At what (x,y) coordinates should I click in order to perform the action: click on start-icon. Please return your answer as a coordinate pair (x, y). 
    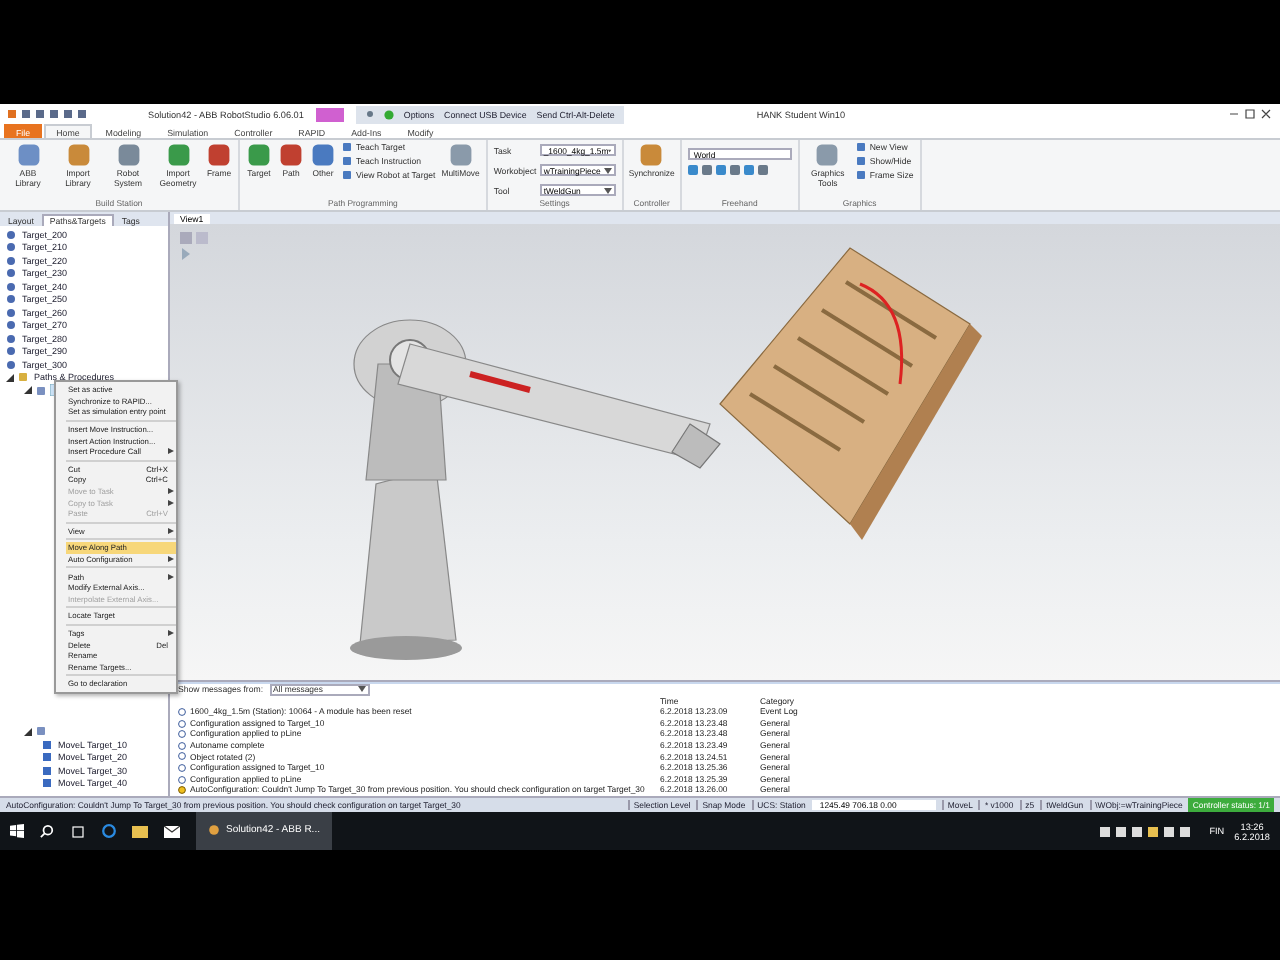
    Looking at the image, I should click on (17, 831).